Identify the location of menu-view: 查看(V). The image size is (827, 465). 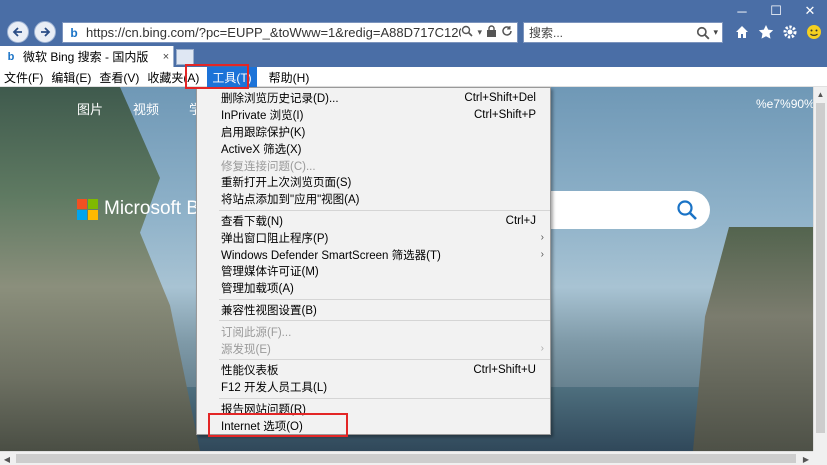
(119, 77).